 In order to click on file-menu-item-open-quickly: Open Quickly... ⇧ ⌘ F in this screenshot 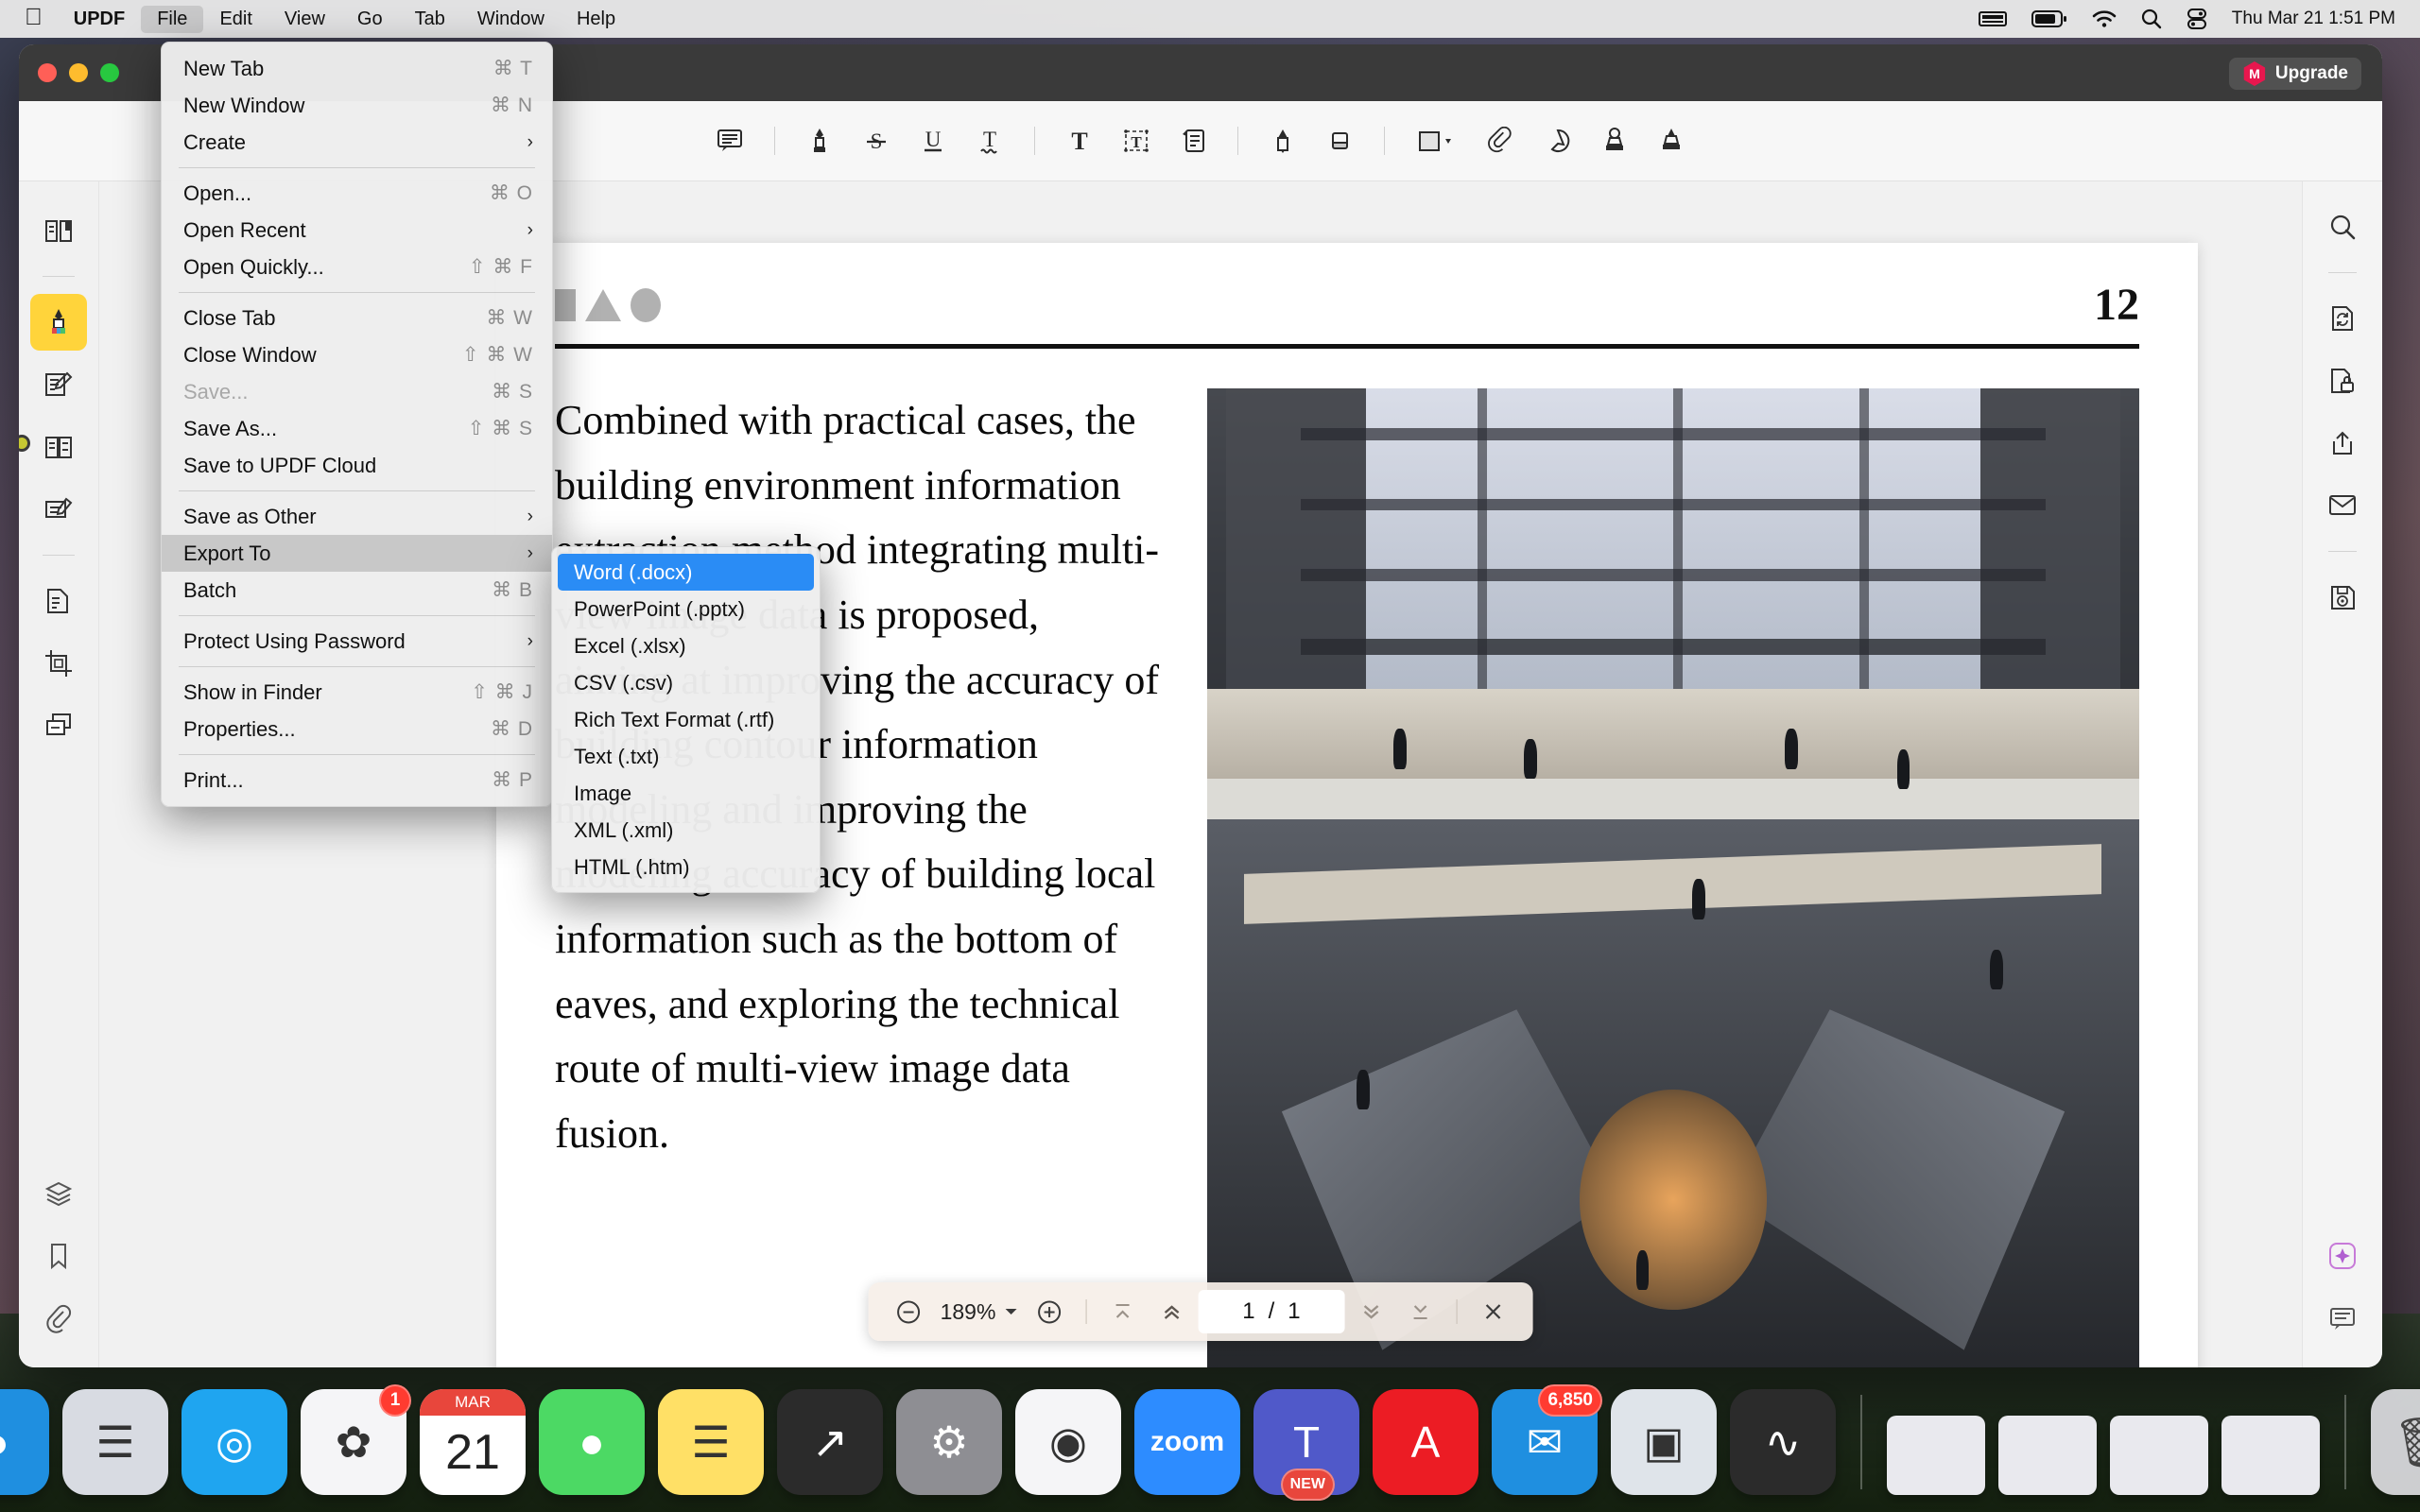, I will do `click(357, 267)`.